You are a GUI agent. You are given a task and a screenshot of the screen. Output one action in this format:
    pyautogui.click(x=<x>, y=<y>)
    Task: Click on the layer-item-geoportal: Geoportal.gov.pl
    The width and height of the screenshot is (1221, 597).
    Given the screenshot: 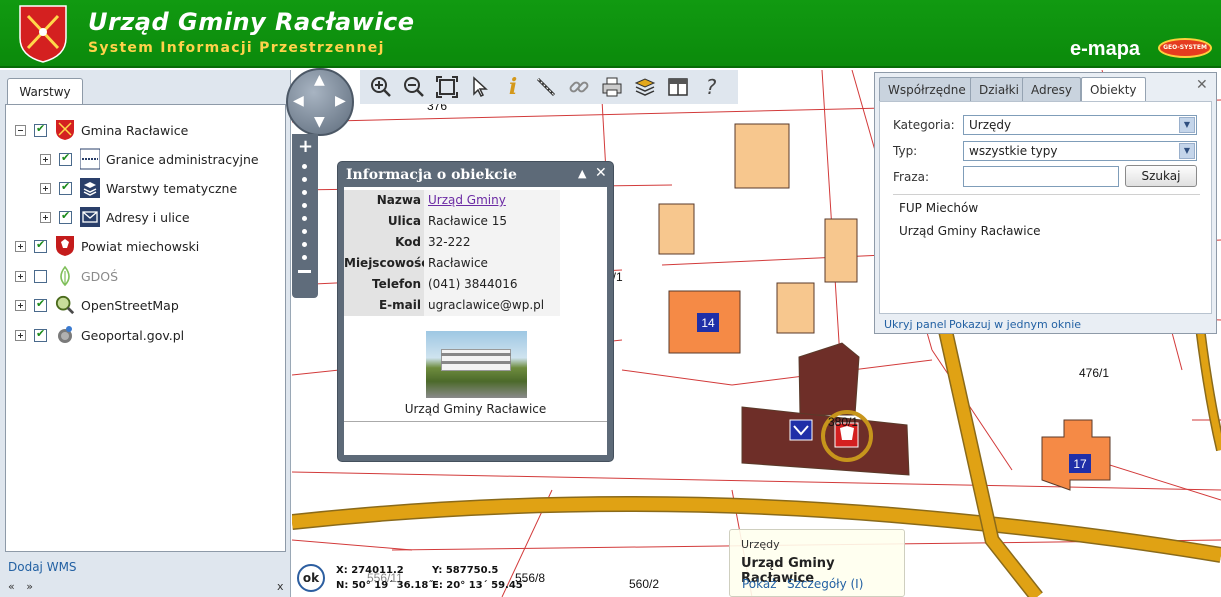 What is the action you would take?
    pyautogui.click(x=99, y=335)
    